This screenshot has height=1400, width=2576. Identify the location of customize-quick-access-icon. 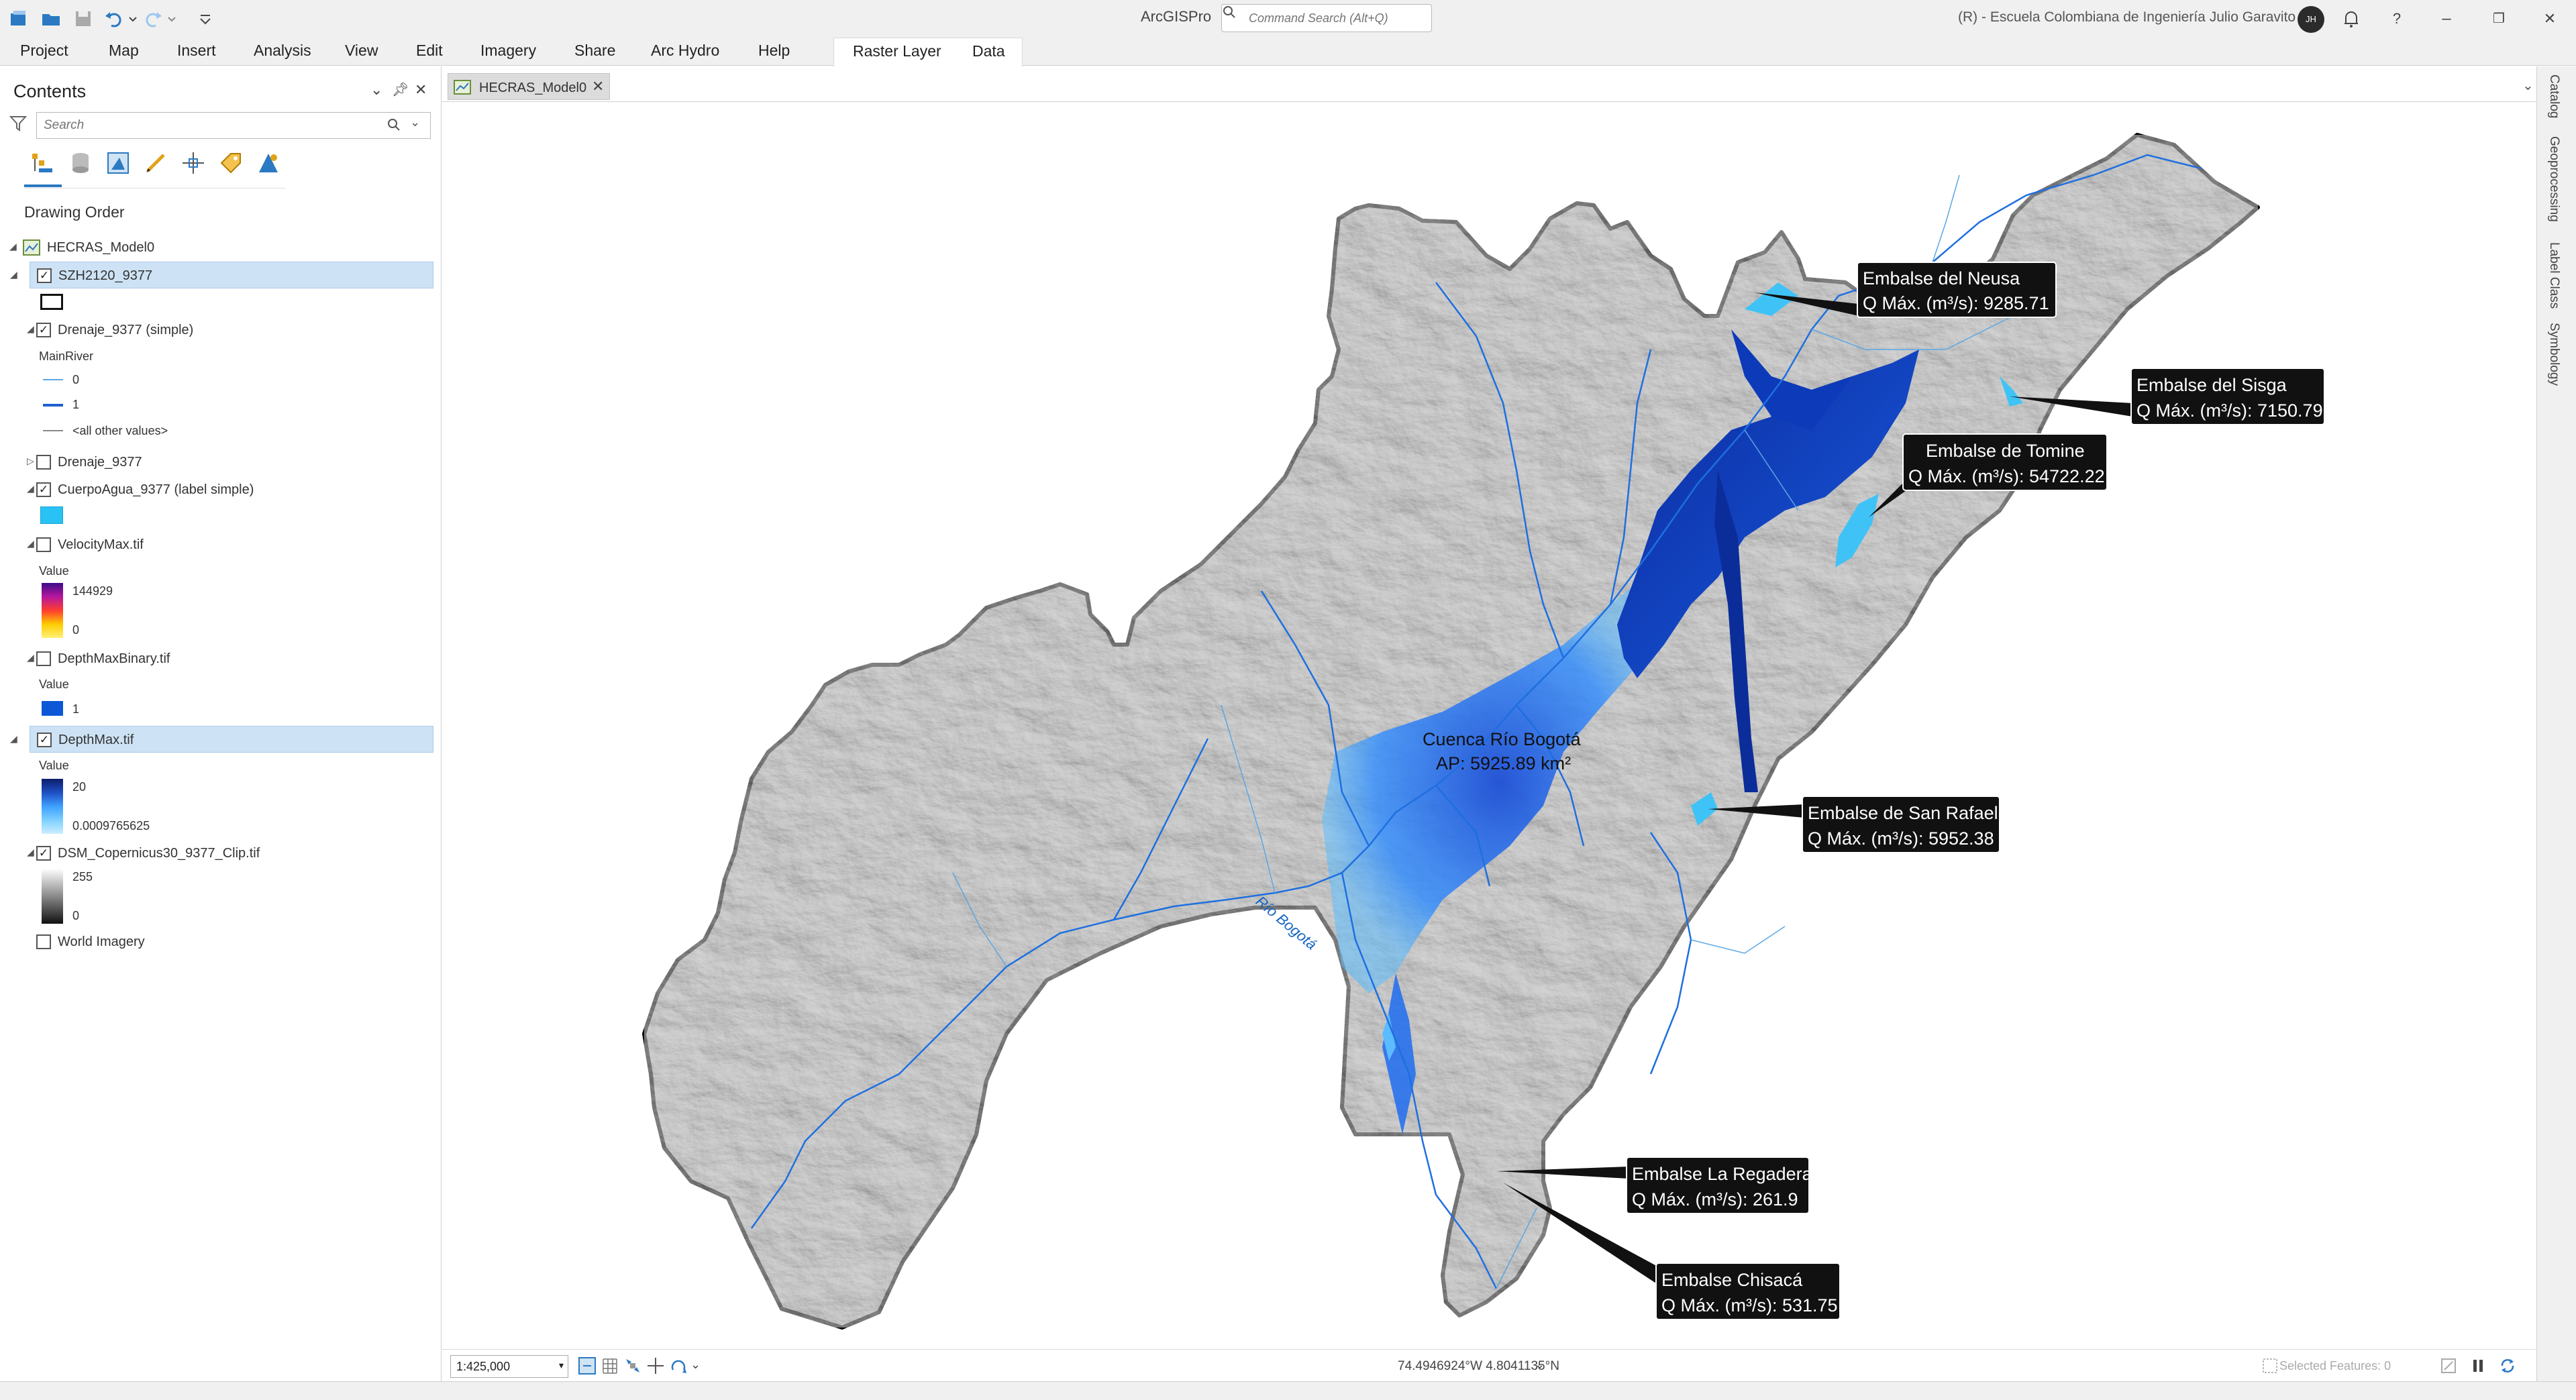
(205, 19).